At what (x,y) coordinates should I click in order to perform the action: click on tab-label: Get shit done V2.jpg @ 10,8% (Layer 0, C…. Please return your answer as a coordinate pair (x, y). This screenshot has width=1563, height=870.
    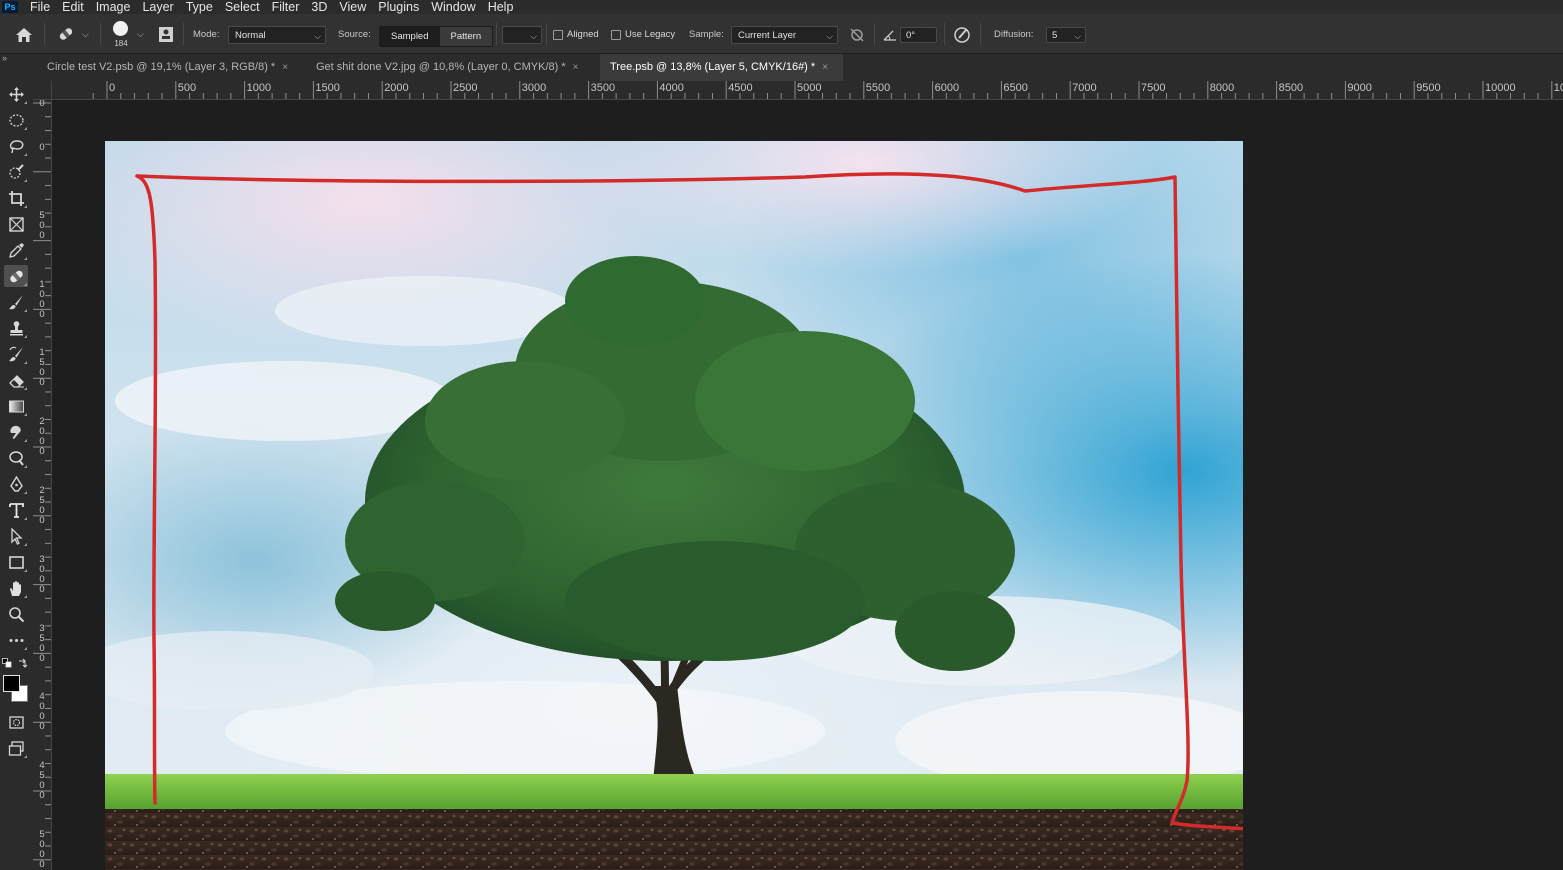
    Looking at the image, I should click on (441, 67).